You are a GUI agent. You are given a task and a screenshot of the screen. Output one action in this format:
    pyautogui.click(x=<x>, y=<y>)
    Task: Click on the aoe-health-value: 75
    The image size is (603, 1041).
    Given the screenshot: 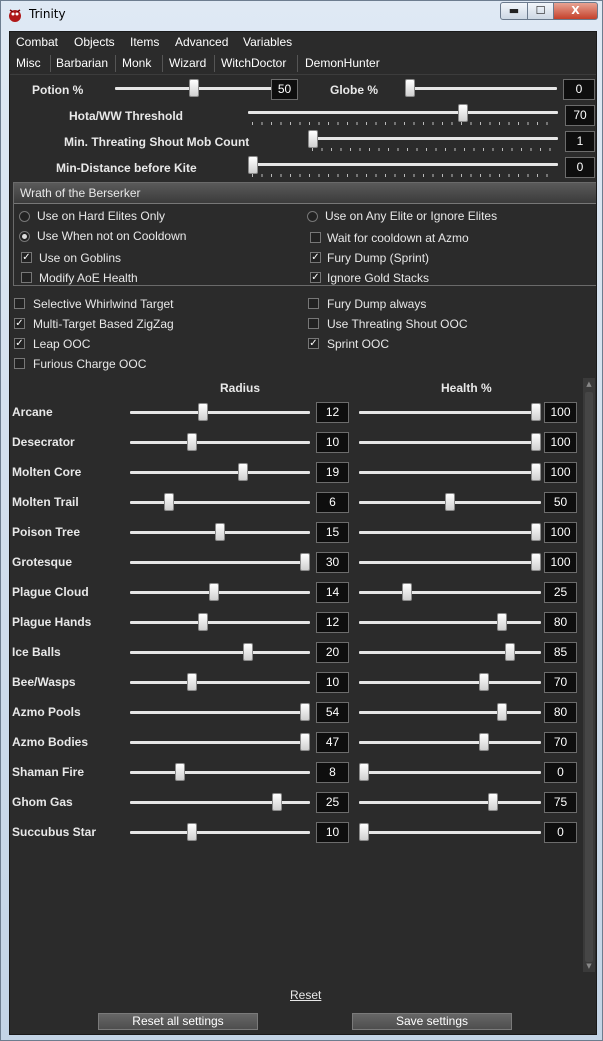 What is the action you would take?
    pyautogui.click(x=560, y=802)
    